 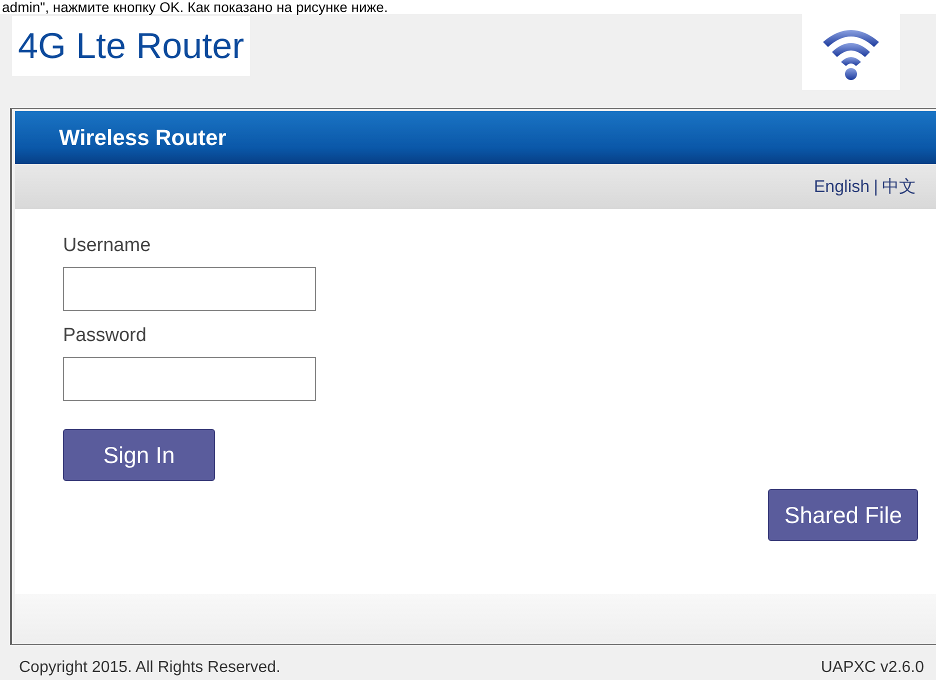 What do you see at coordinates (468, 7) in the screenshot?
I see `caption-text: admin", нажмите кнопку OK. Как показано на рисунке ниже.` at bounding box center [468, 7].